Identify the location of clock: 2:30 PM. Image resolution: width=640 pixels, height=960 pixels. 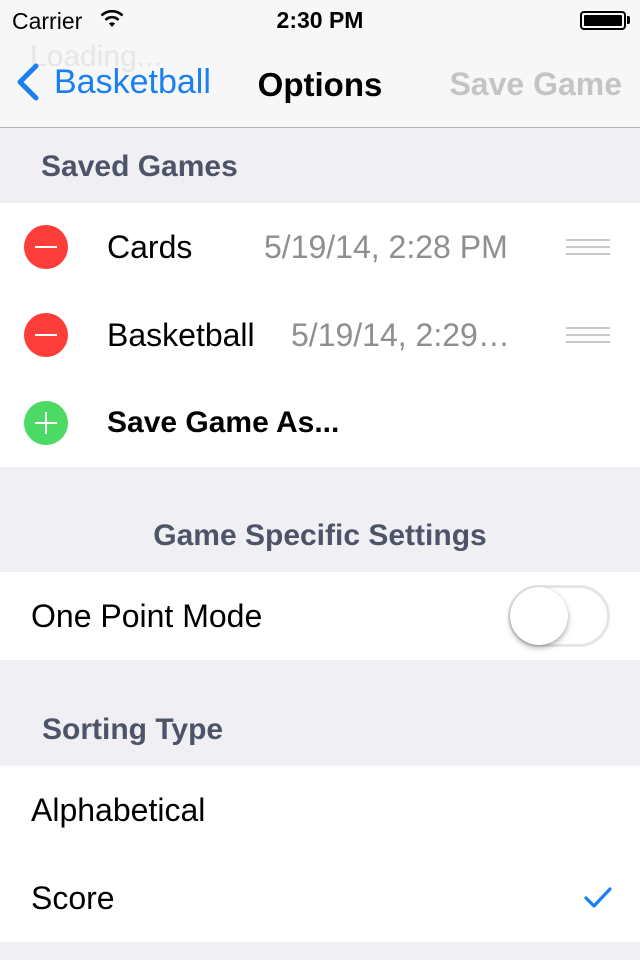
(320, 20).